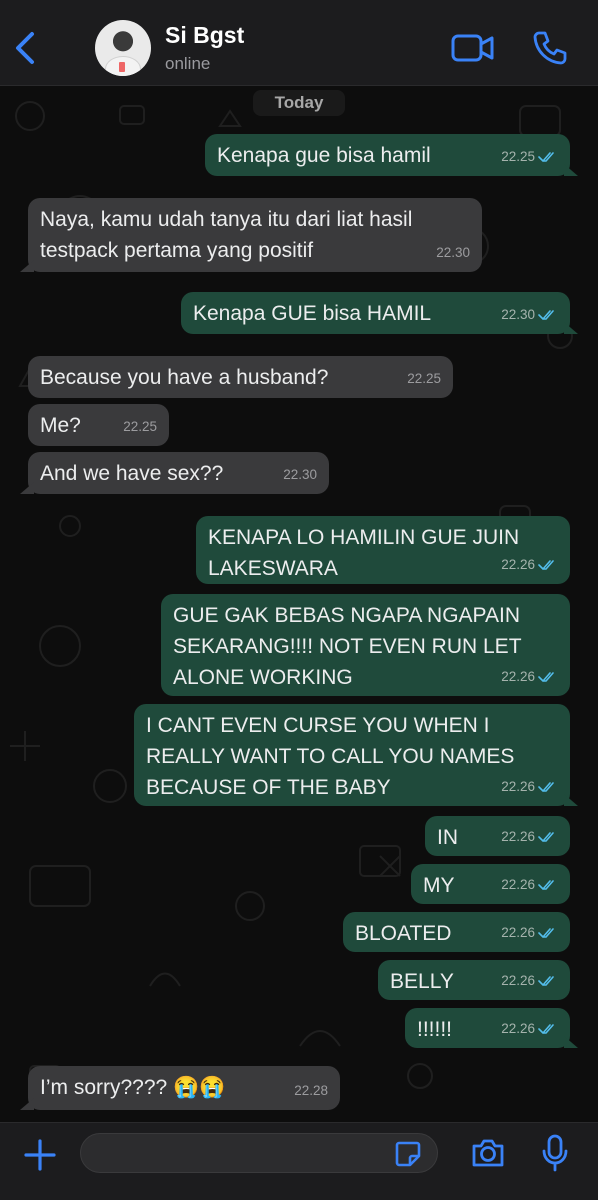 Image resolution: width=598 pixels, height=1200 pixels. I want to click on incoming-message: Because you have a husband? 22.25, so click(240, 377).